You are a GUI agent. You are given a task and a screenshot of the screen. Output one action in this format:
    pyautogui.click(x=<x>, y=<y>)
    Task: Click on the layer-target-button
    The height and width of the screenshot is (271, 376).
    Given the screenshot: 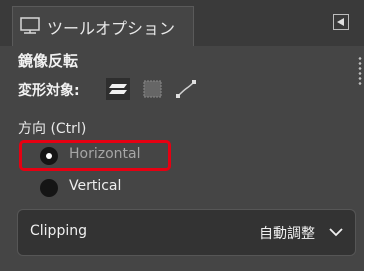 What is the action you would take?
    pyautogui.click(x=118, y=89)
    